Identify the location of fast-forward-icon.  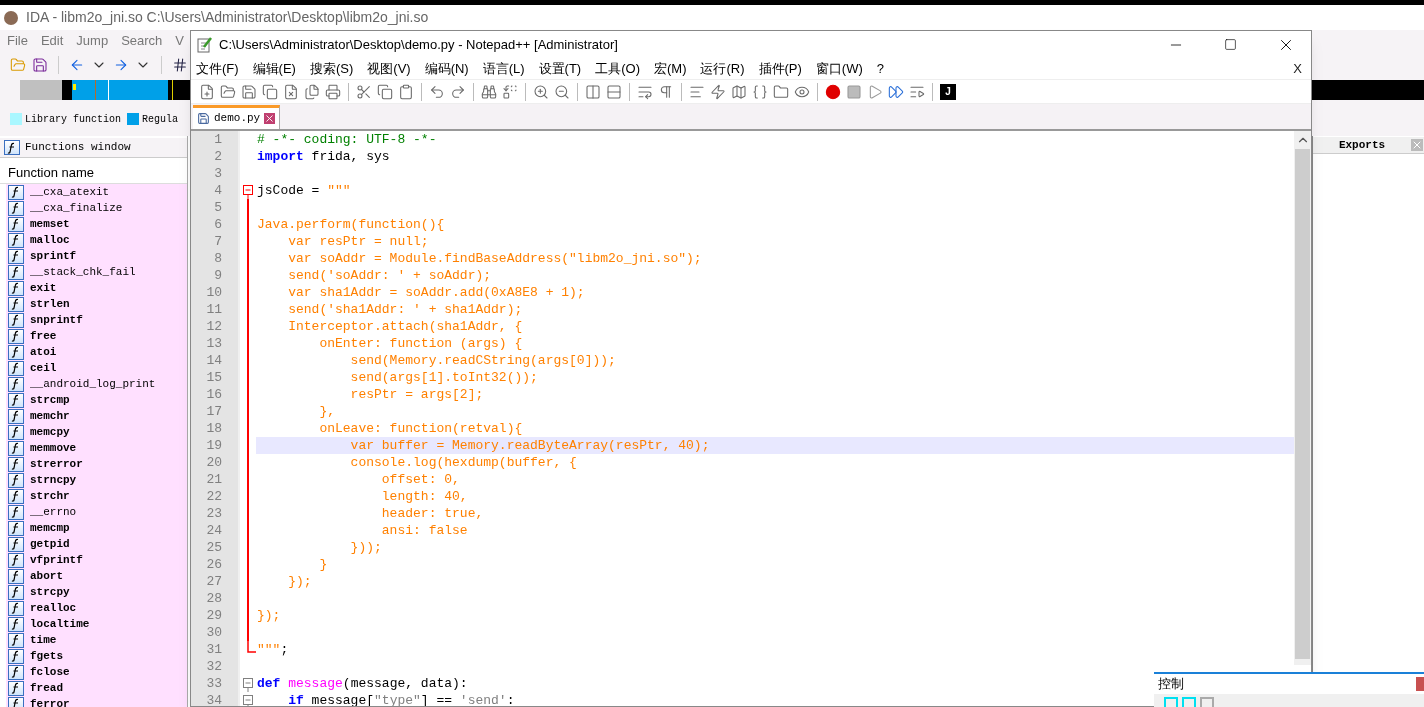
(896, 91).